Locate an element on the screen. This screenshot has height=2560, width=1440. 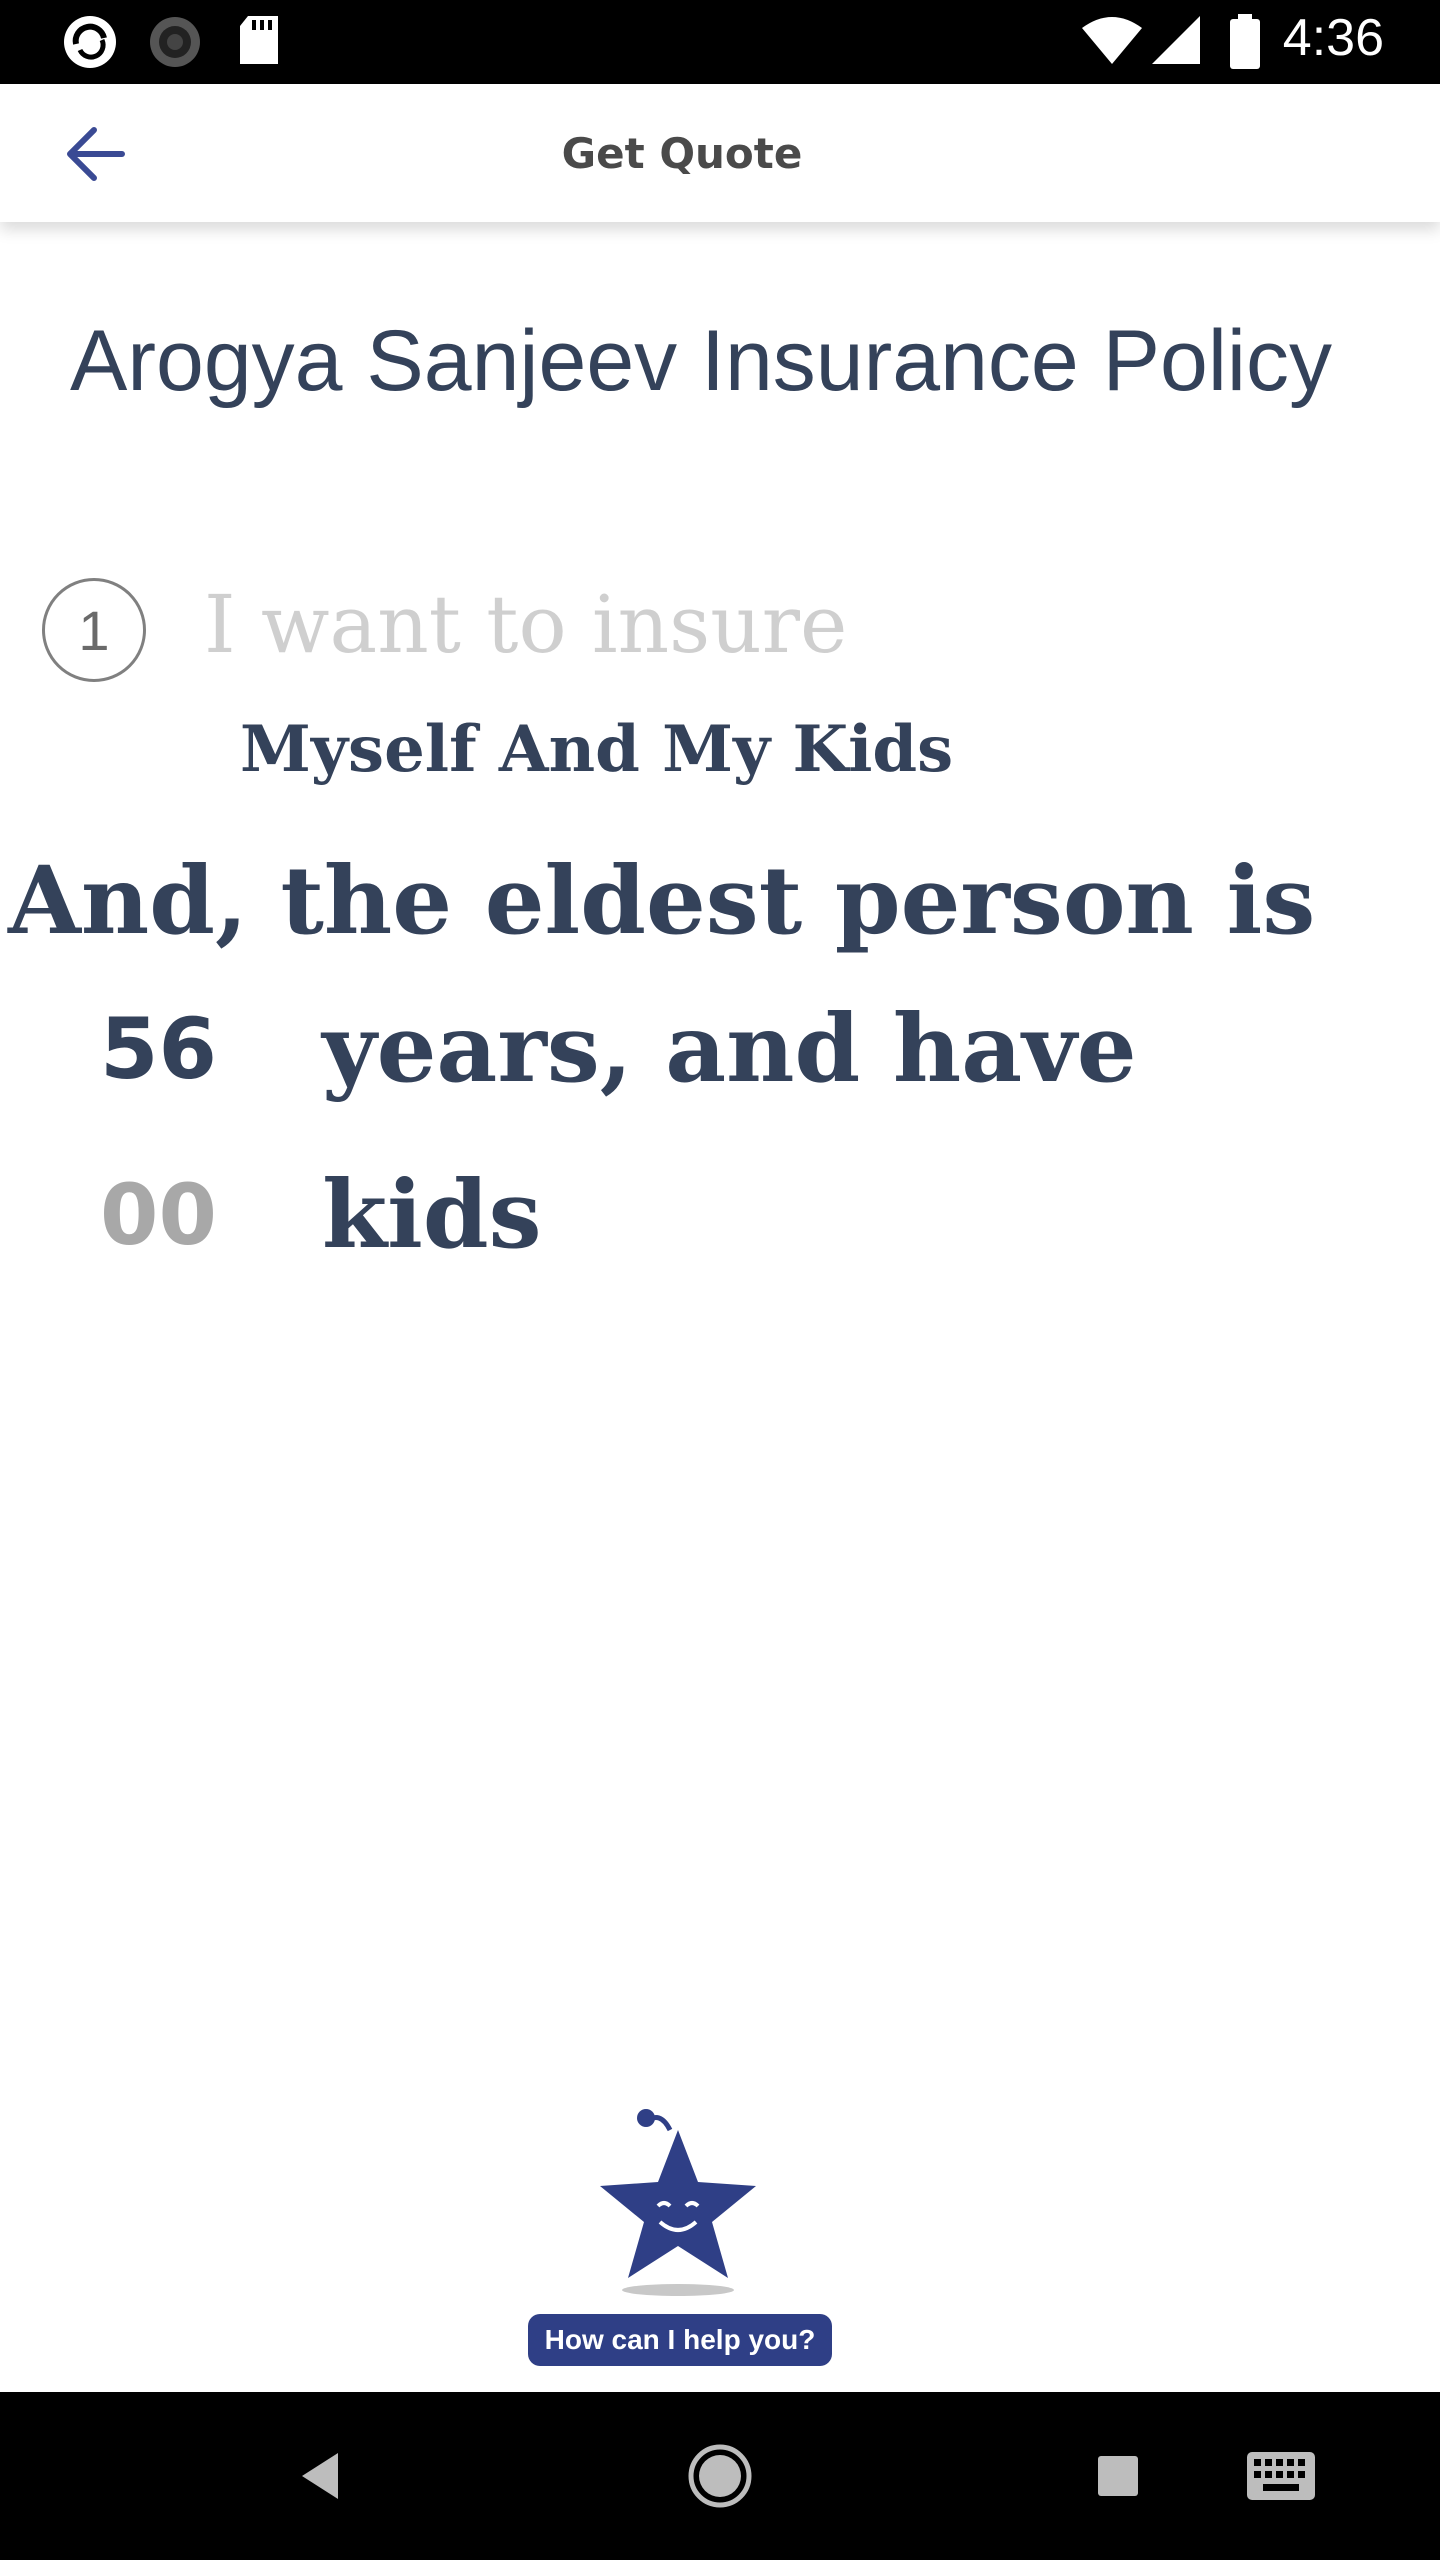
nav-home-button is located at coordinates (720, 2476).